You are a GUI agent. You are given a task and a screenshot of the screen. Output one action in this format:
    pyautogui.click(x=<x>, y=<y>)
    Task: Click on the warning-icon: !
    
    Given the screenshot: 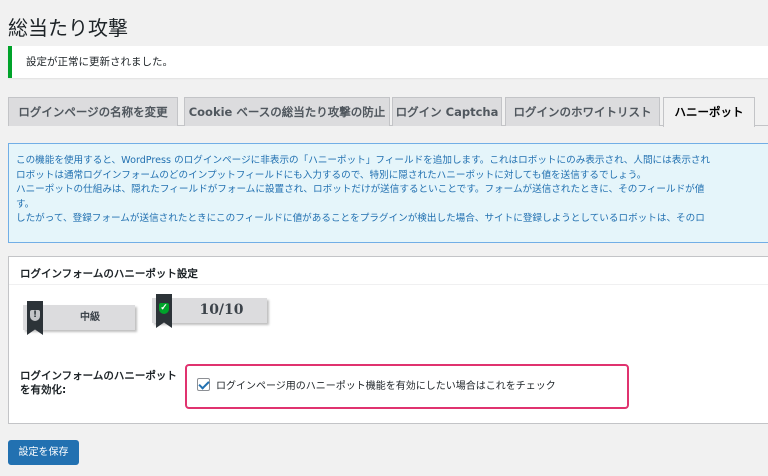 What is the action you would take?
    pyautogui.click(x=35, y=315)
    